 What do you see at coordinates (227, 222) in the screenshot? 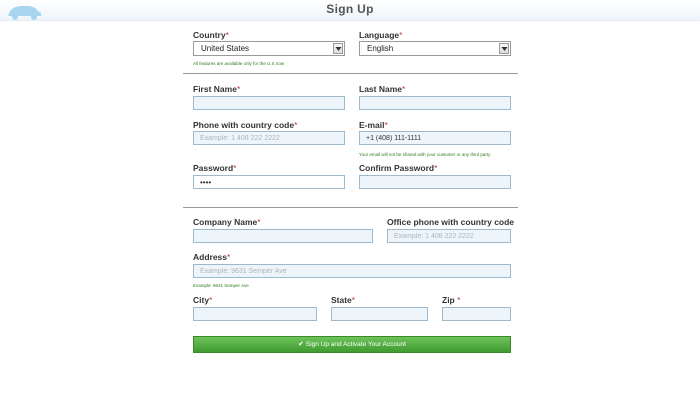
I see `company-name-label: Company Name*` at bounding box center [227, 222].